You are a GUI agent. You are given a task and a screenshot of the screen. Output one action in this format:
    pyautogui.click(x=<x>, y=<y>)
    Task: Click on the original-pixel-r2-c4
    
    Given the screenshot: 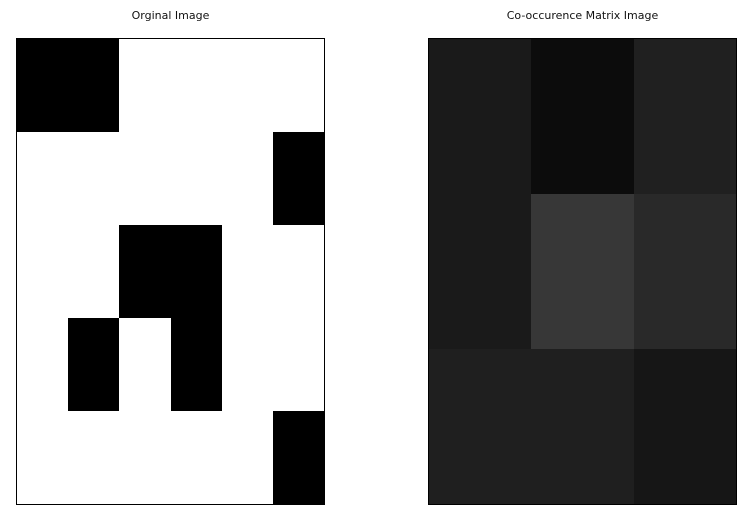 What is the action you would take?
    pyautogui.click(x=247, y=271)
    